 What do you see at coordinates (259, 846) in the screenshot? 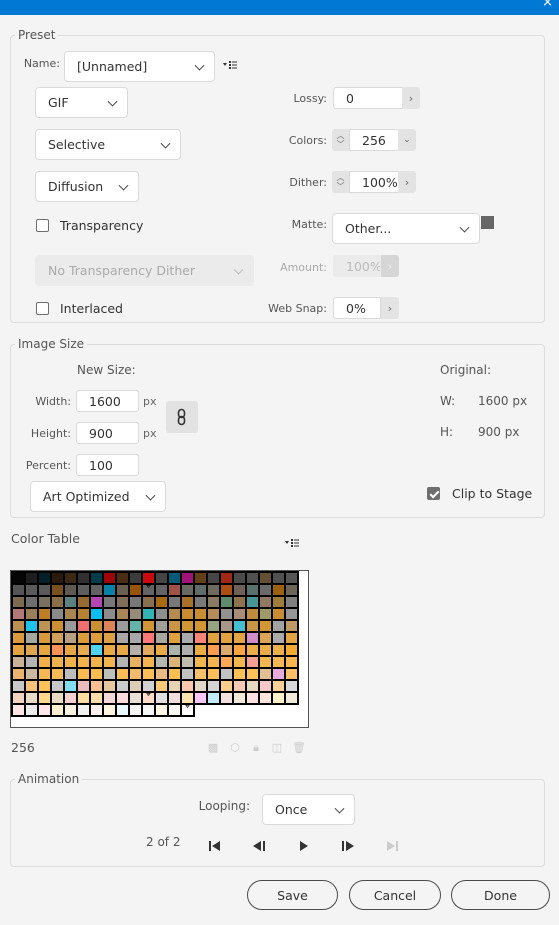
I see `previous-frame-button` at bounding box center [259, 846].